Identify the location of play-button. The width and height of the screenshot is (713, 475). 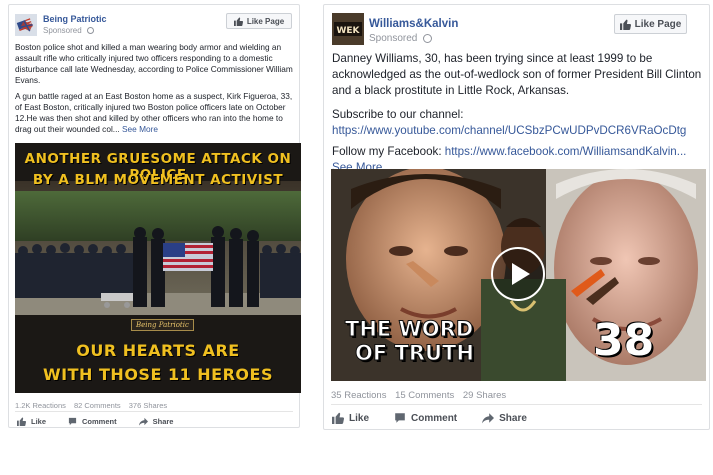
(518, 274).